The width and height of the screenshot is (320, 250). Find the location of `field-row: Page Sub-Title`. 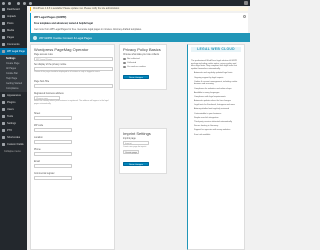

field-row: Page Sub-Title is located at coordinates (73, 84).